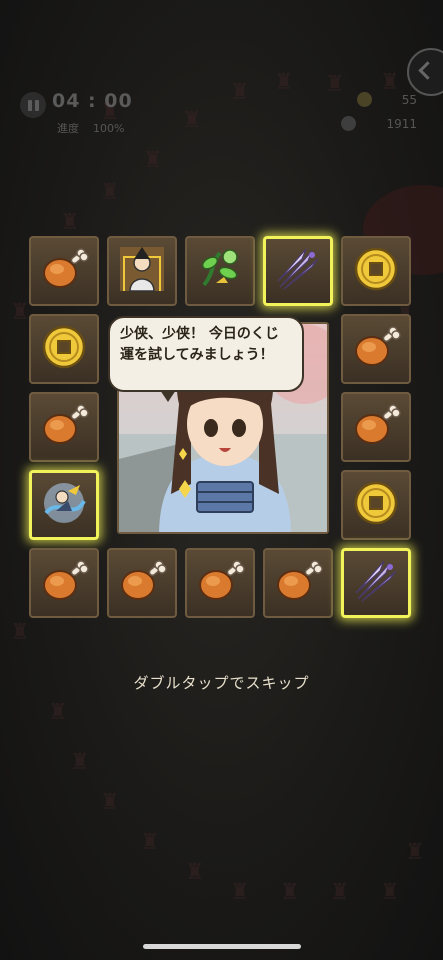  What do you see at coordinates (206, 359) in the screenshot?
I see `dialog-bubble: 少侠、少侠！ 今日のくじ運を試してみましょう！` at bounding box center [206, 359].